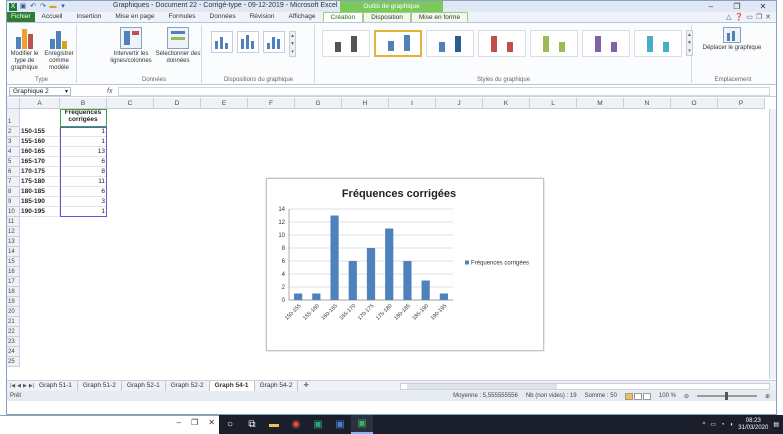 This screenshot has height=434, width=783. Describe the element at coordinates (343, 17) in the screenshot. I see `tab-design: Création` at that location.